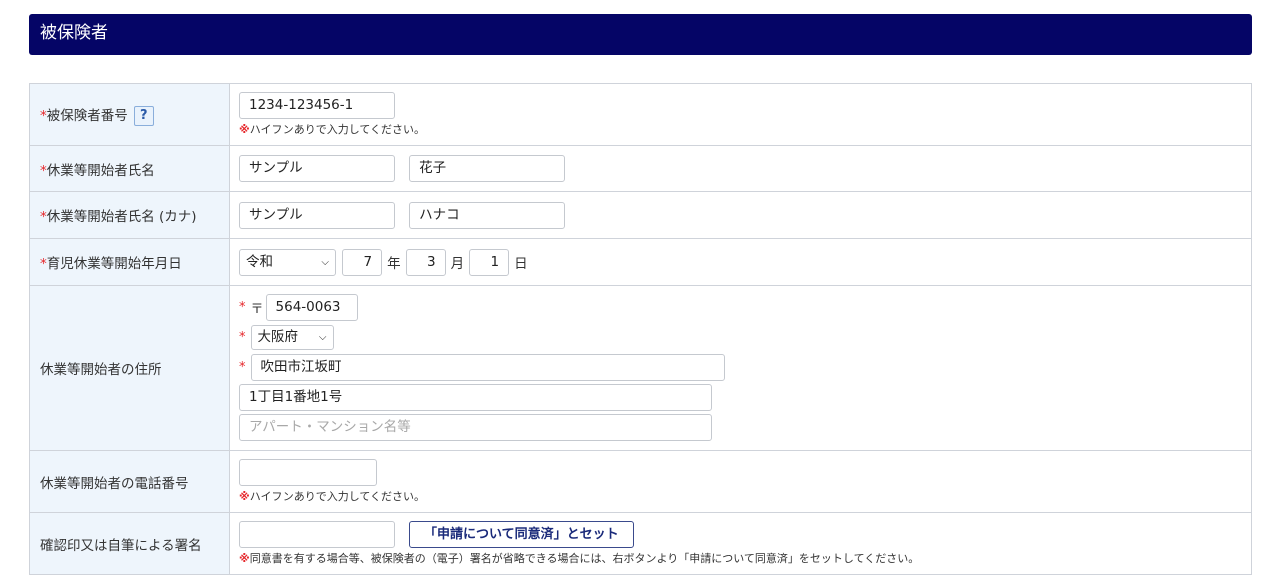  What do you see at coordinates (487, 367) in the screenshot?
I see `city-input: 吹田市江坂町` at bounding box center [487, 367].